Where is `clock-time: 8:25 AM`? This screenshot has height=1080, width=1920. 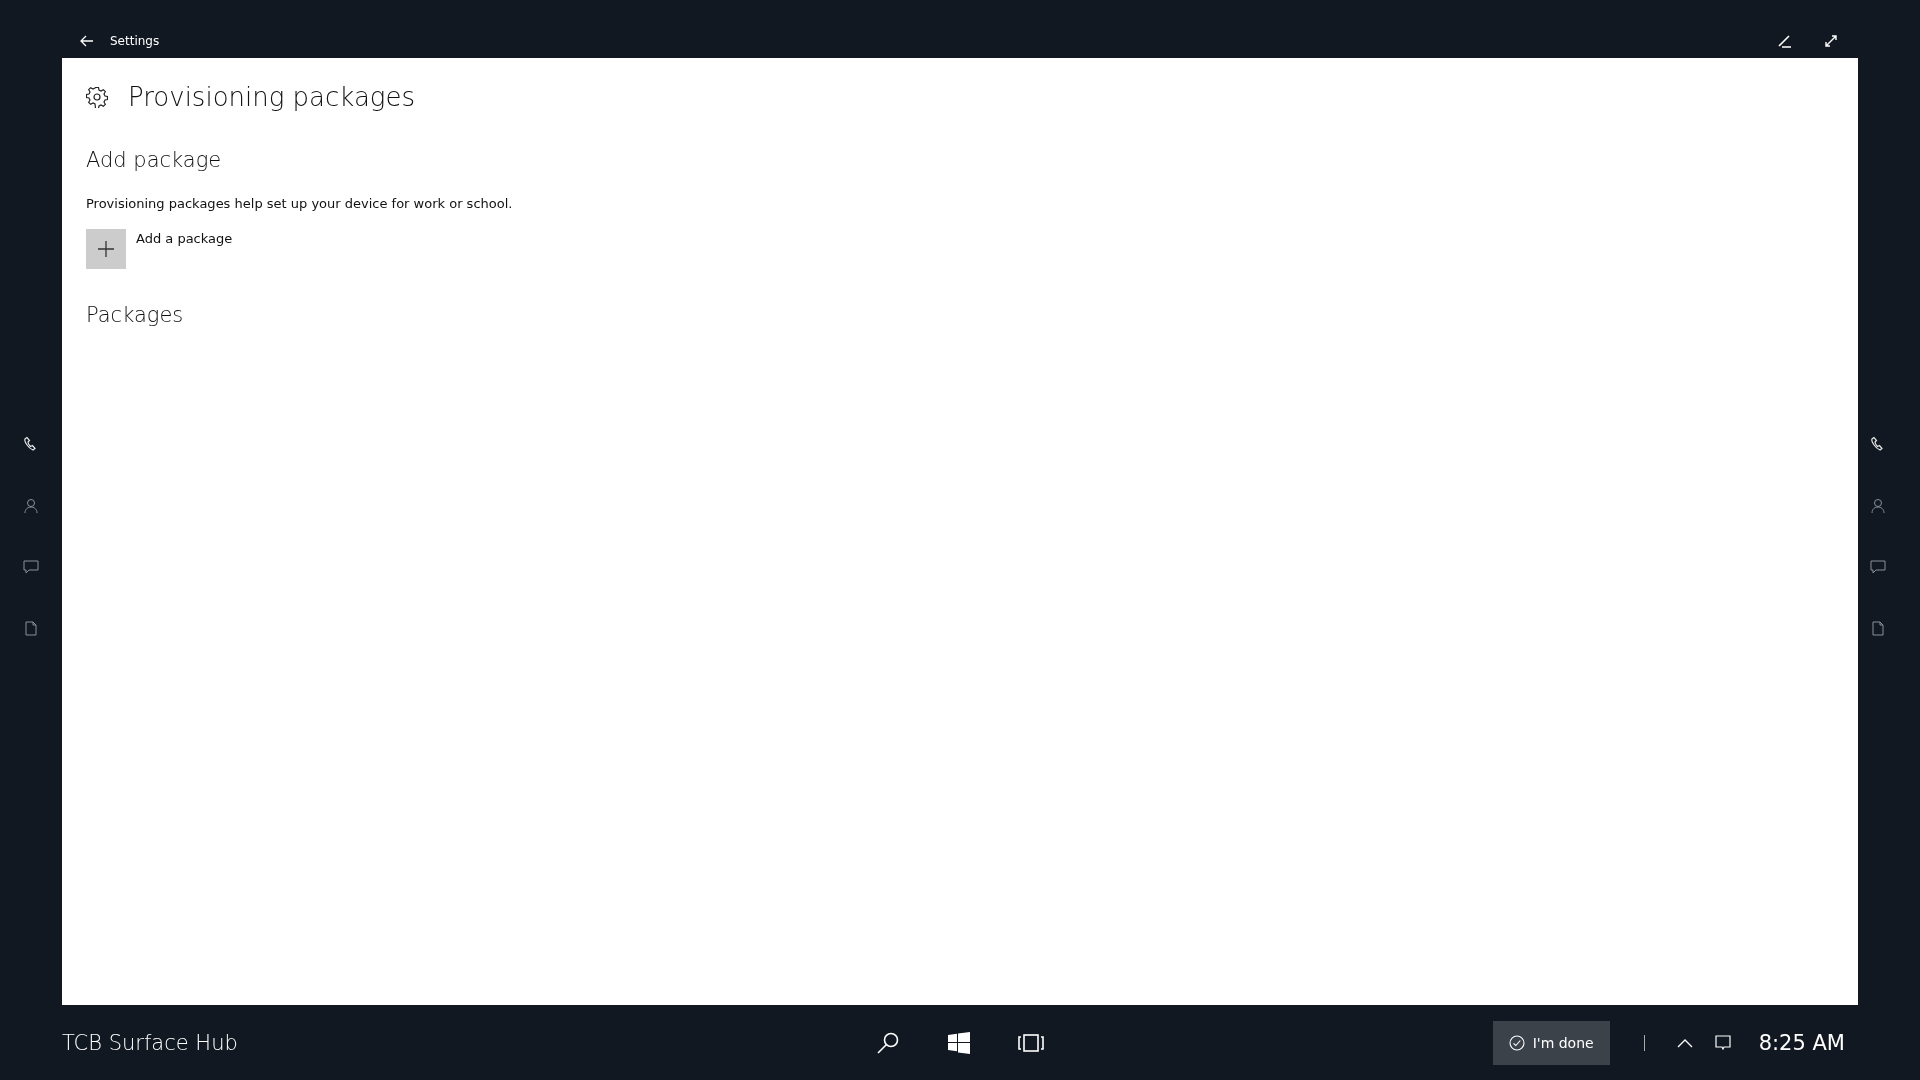
clock-time: 8:25 AM is located at coordinates (1801, 1042).